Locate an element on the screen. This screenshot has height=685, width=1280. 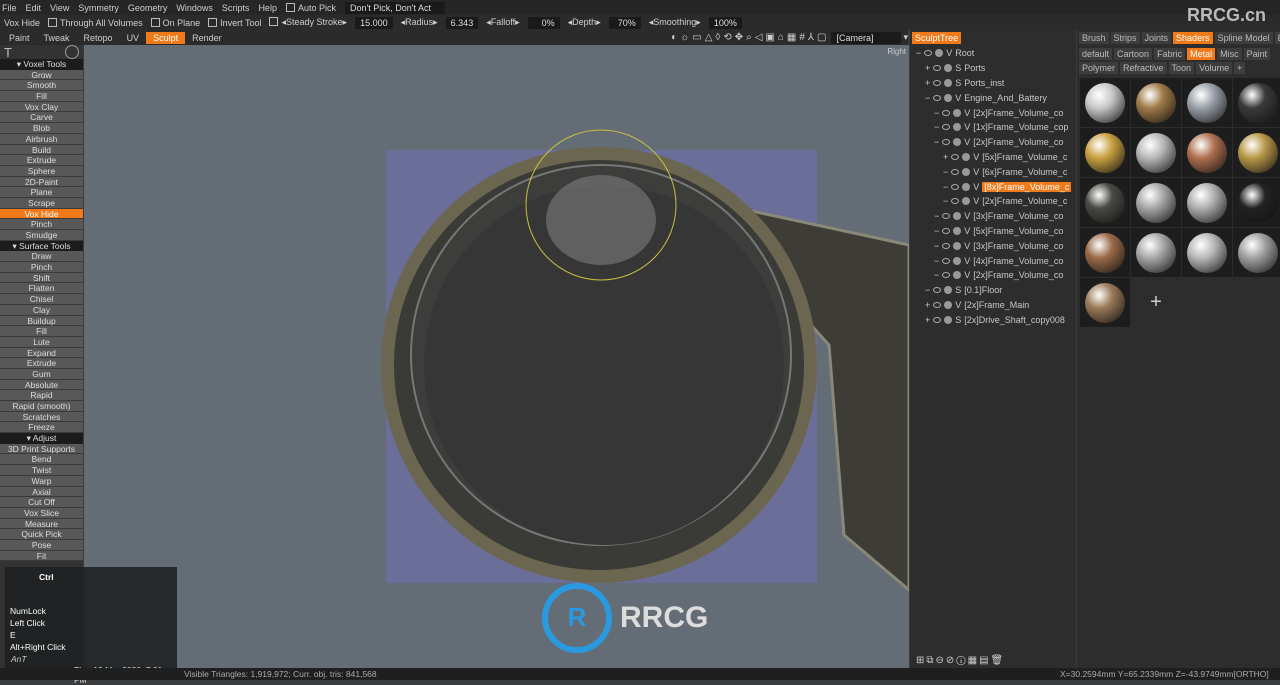
shader-category-paint: Paint is located at coordinates (1257, 54).